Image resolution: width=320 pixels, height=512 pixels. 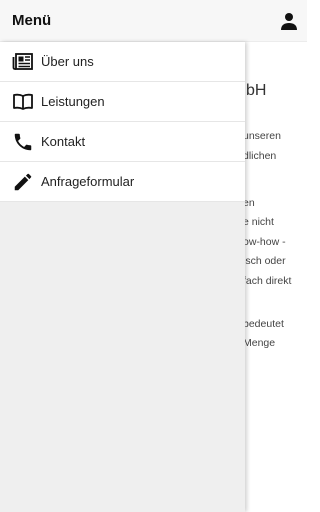 What do you see at coordinates (73, 101) in the screenshot?
I see `menu-item-label: Leistungen` at bounding box center [73, 101].